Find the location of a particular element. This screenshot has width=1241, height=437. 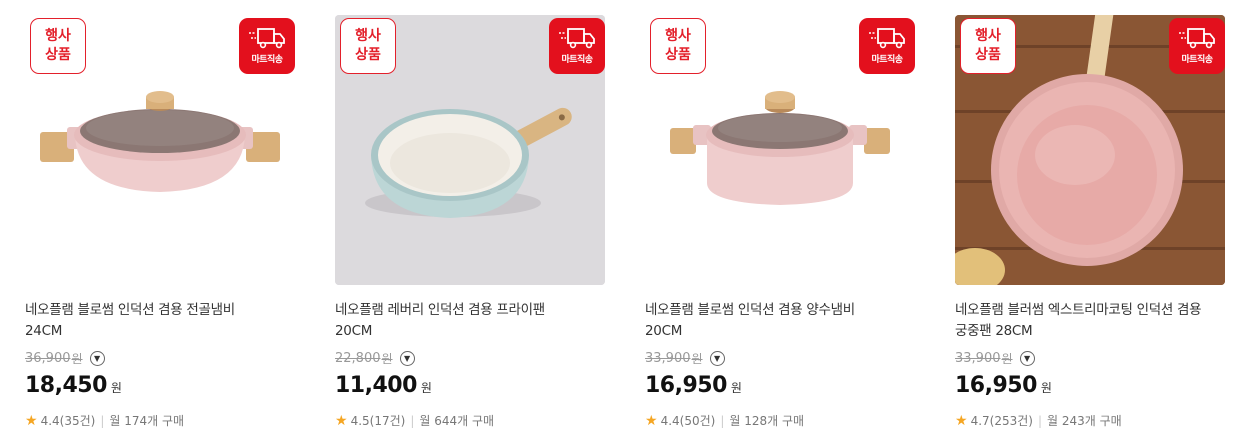

rating-value: 4.7 is located at coordinates (980, 420).